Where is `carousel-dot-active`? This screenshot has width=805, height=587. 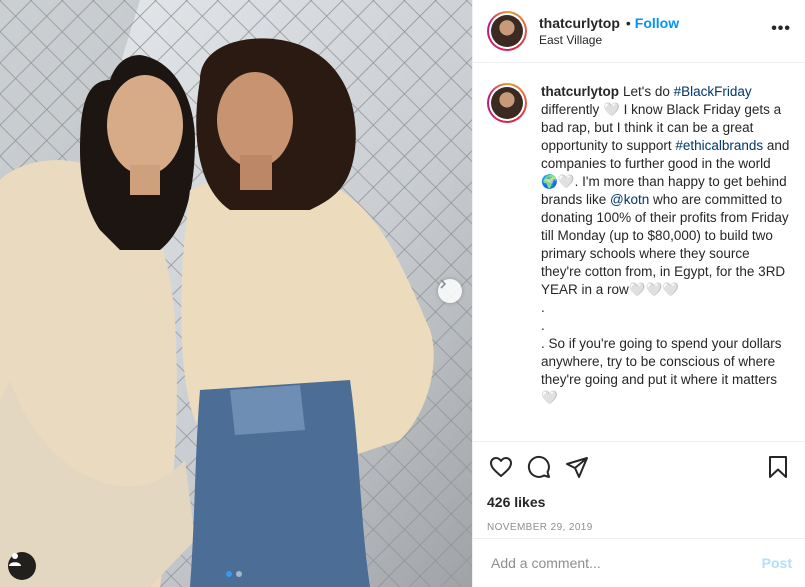
carousel-dot-active is located at coordinates (229, 574).